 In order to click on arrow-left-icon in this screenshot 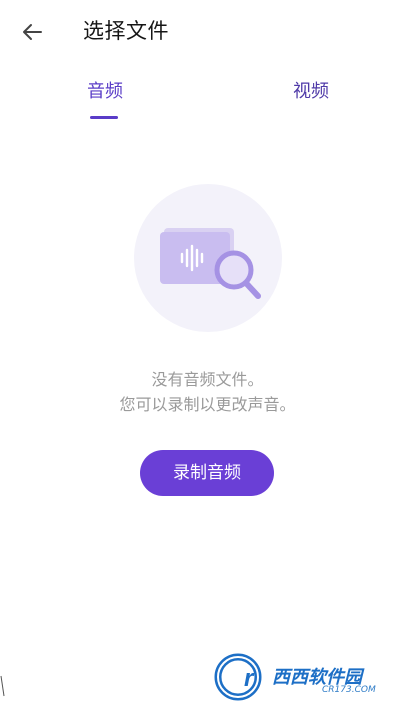, I will do `click(32, 32)`.